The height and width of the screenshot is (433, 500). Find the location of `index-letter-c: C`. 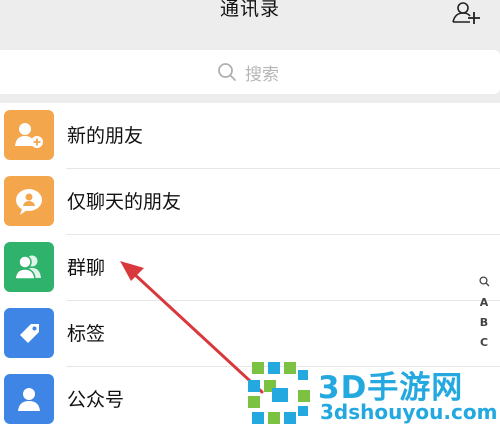

index-letter-c: C is located at coordinates (484, 342).